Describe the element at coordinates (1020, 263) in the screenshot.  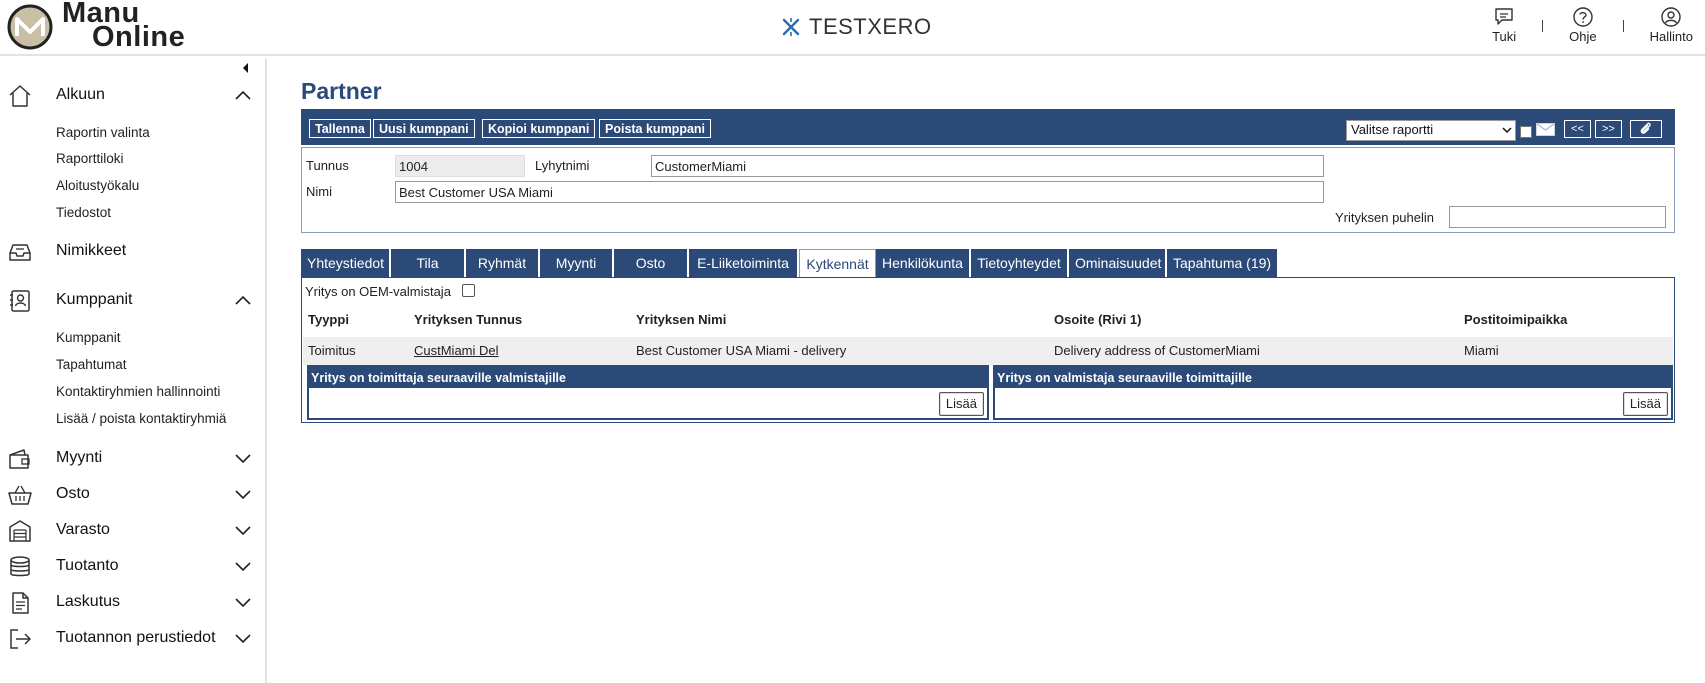
I see `tab-tietoyhteydet: Tietoyhteydet` at that location.